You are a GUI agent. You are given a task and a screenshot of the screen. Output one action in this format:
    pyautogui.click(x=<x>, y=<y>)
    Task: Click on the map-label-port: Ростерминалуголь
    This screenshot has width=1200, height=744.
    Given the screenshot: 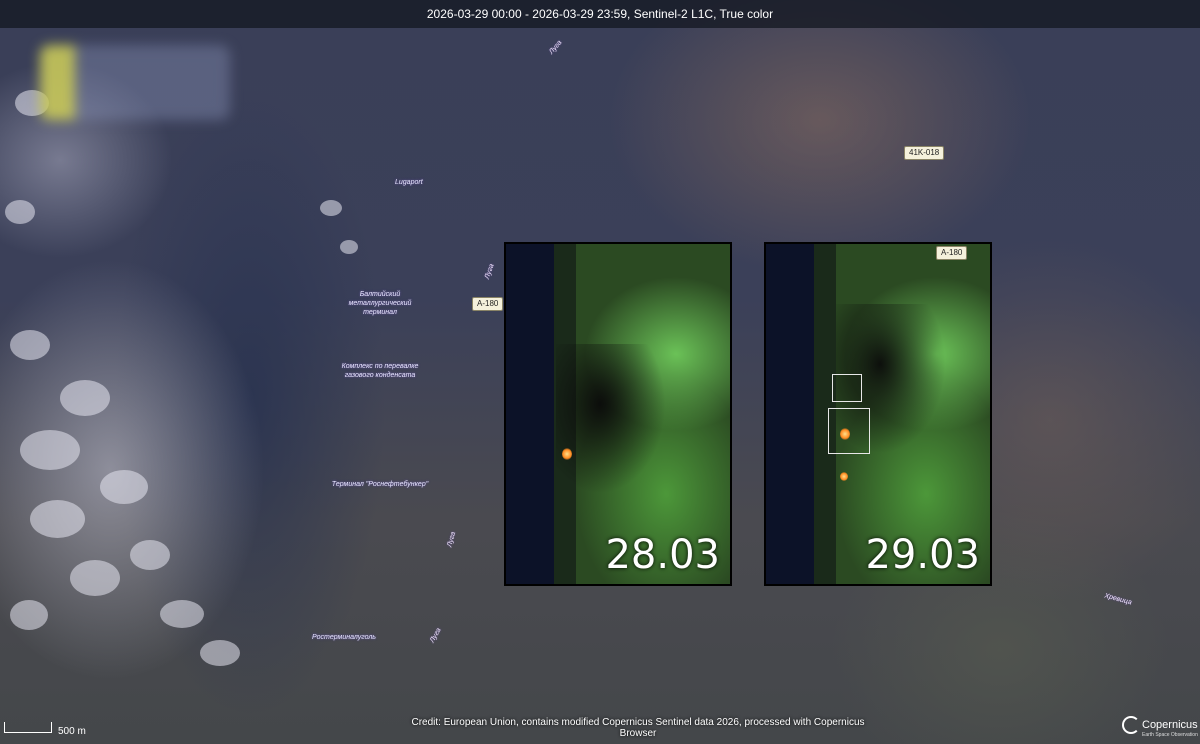 What is the action you would take?
    pyautogui.click(x=344, y=637)
    